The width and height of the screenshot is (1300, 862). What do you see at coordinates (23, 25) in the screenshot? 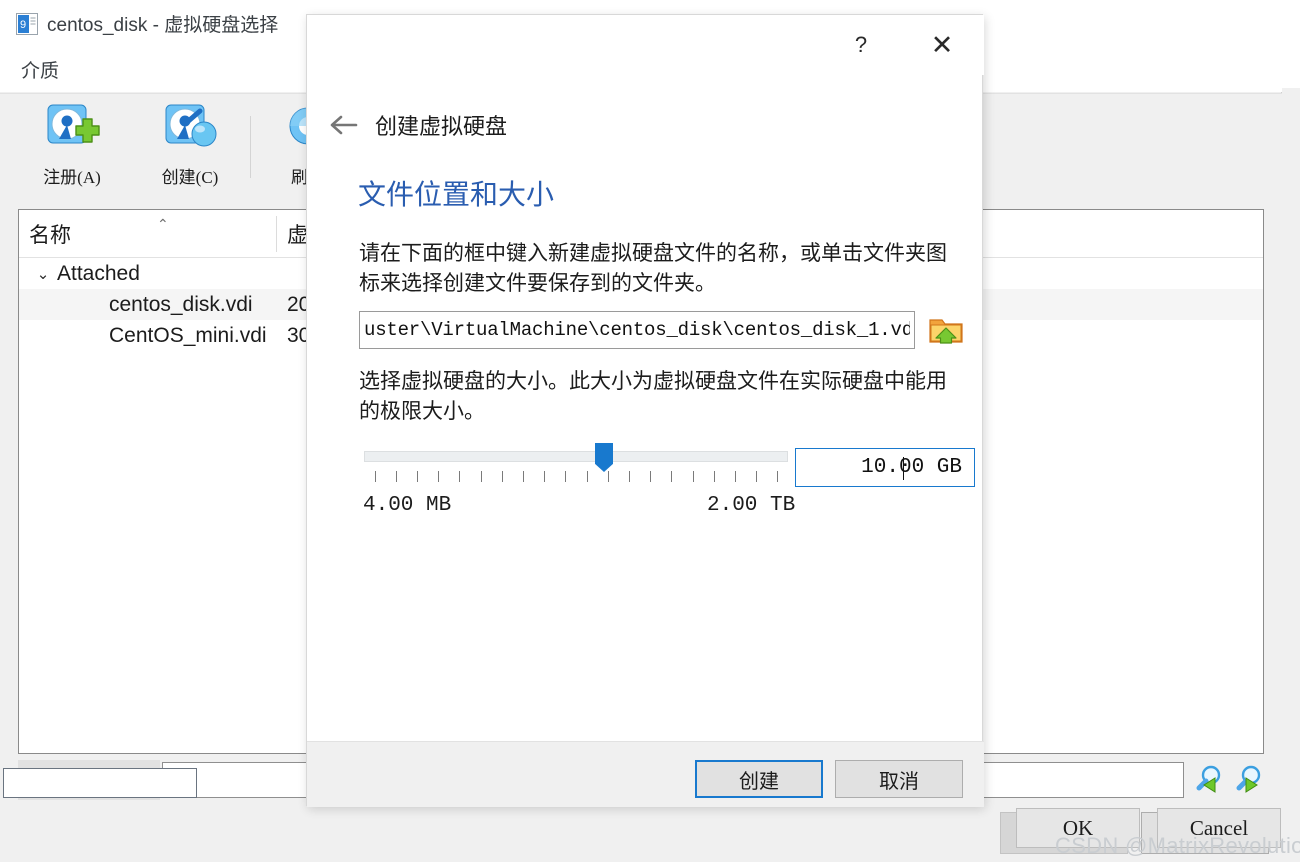
I see `svg-text: 9` at bounding box center [23, 25].